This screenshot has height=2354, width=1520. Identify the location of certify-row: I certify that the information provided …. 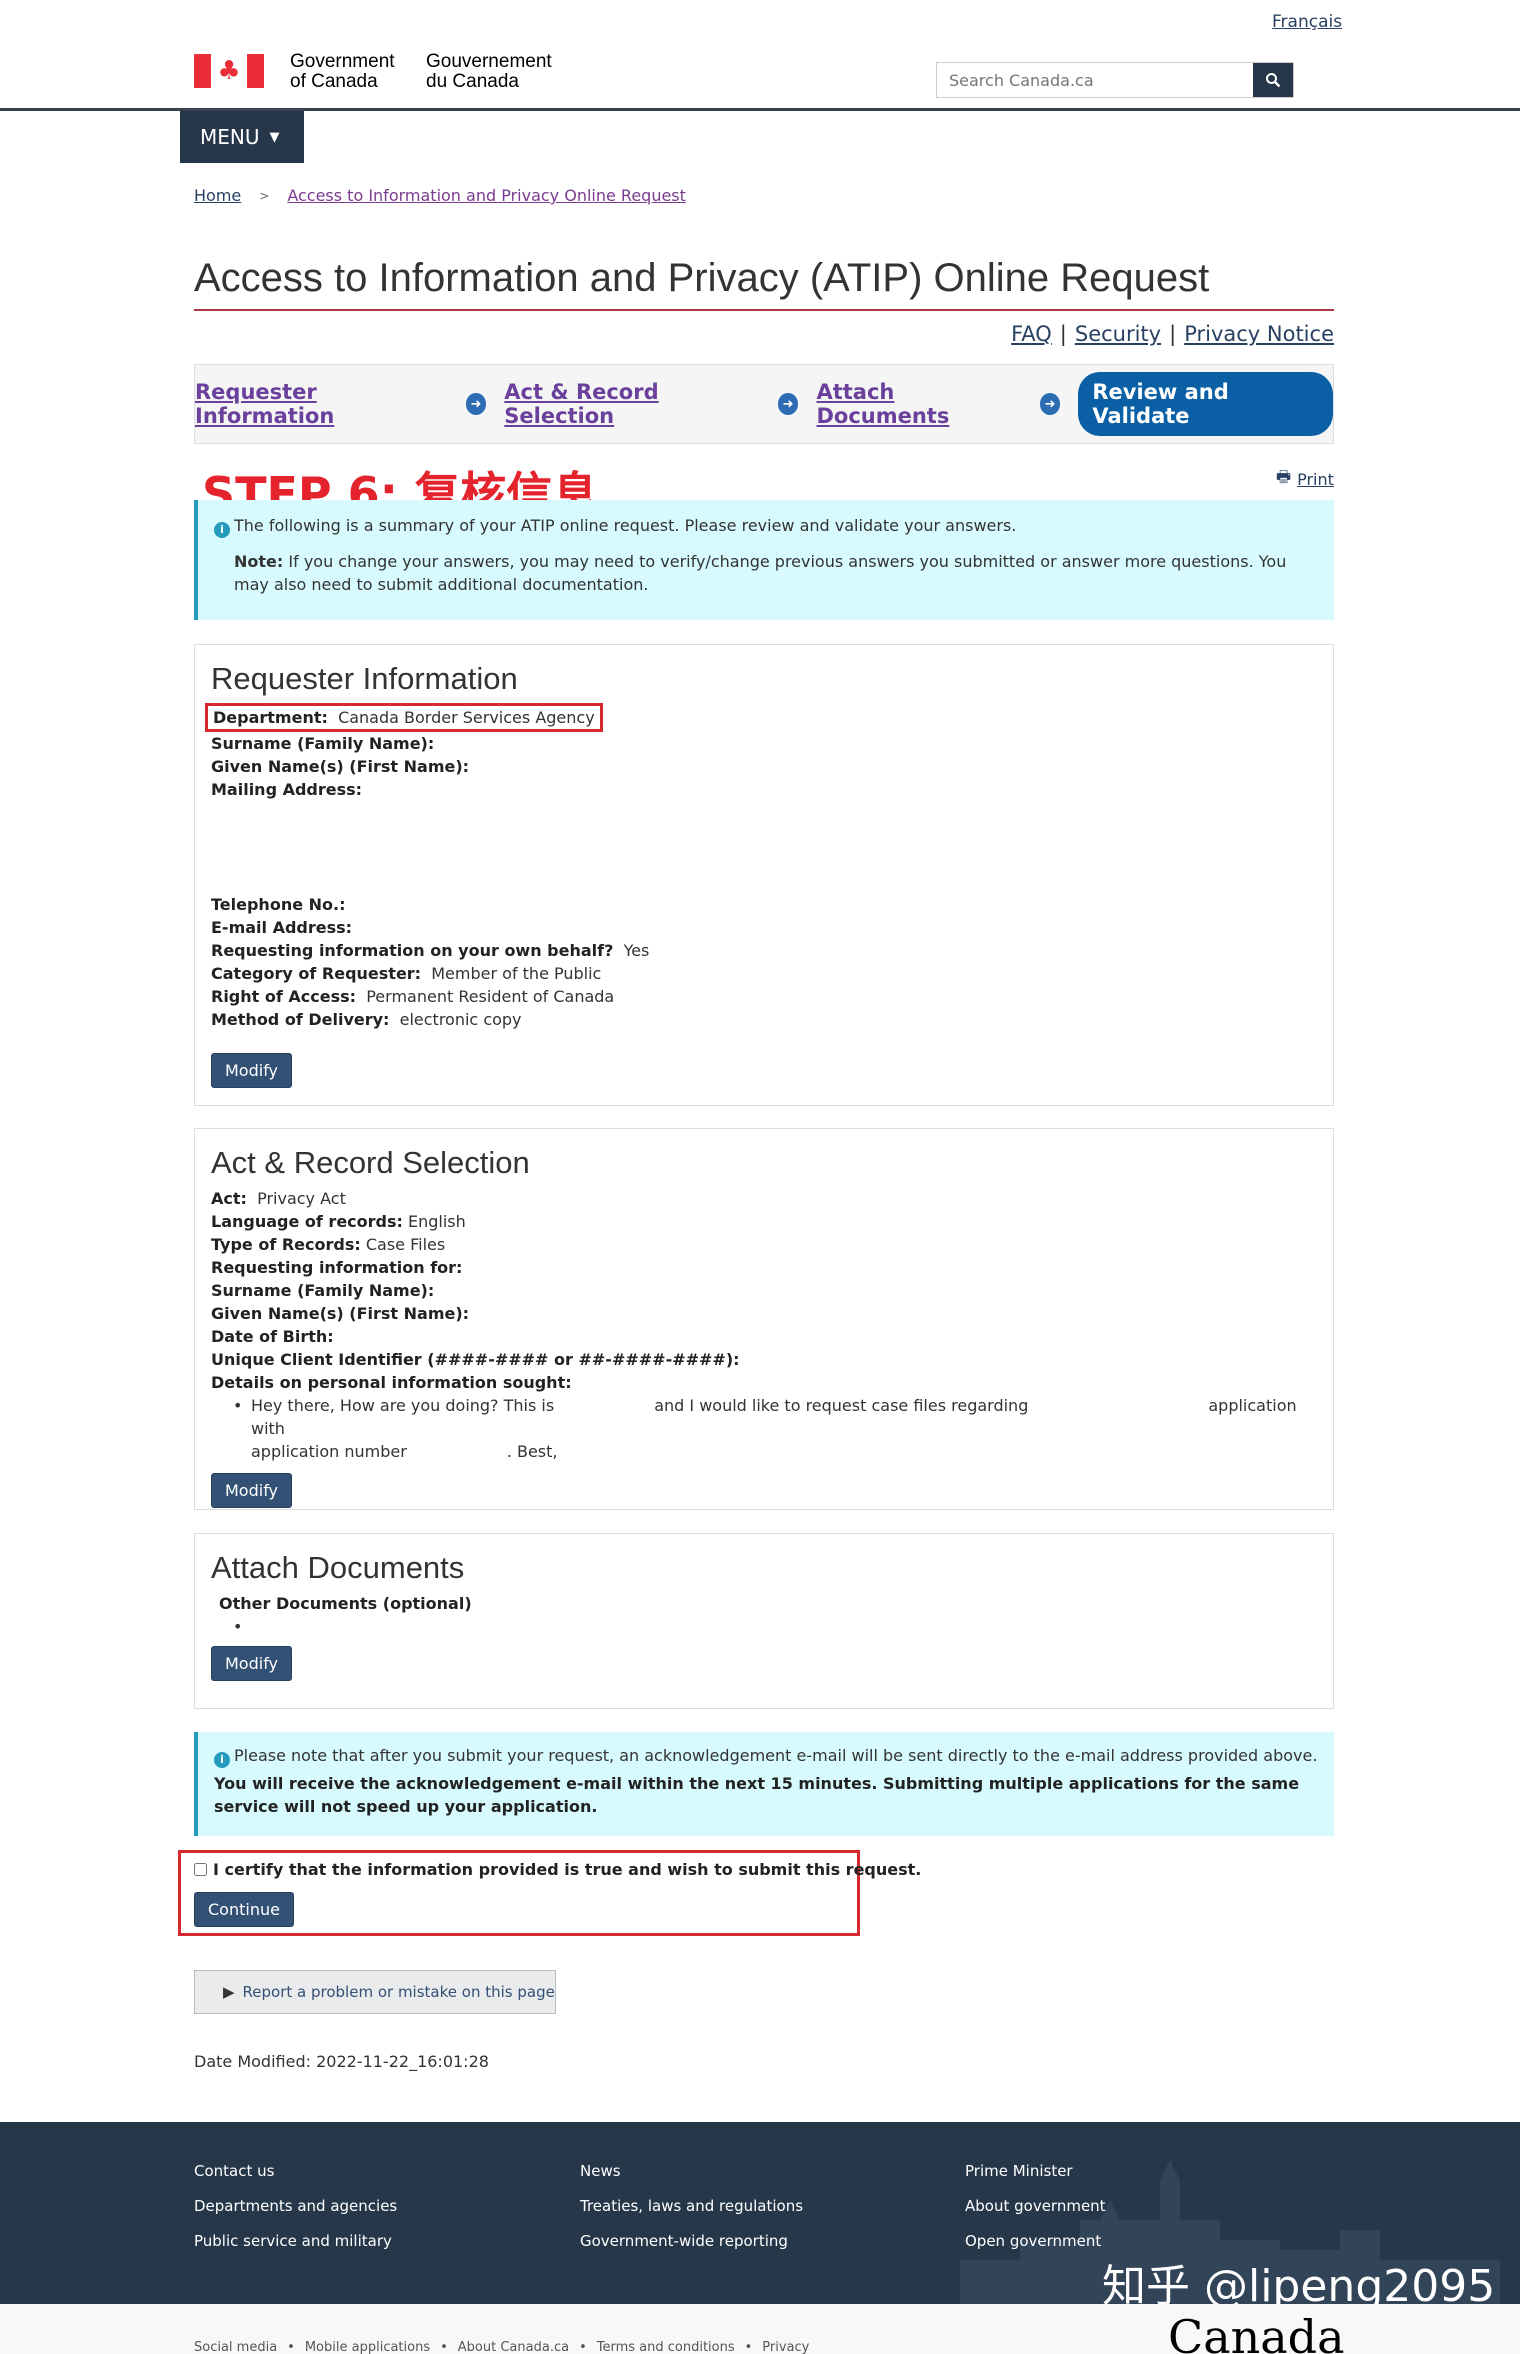
(557, 1869).